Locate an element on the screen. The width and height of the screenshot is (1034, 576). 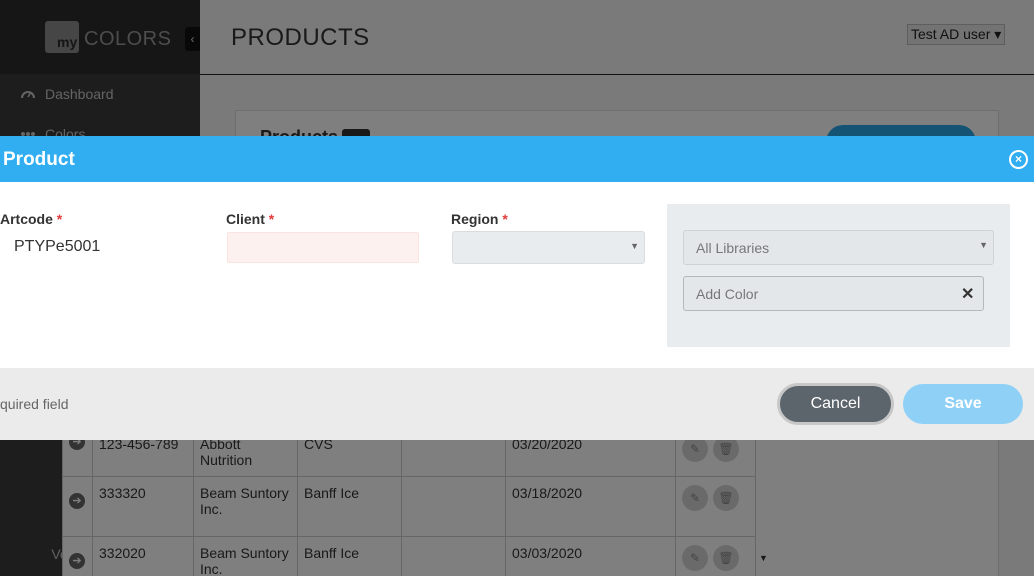
artcode-value: PTYPe5001 is located at coordinates (57, 247).